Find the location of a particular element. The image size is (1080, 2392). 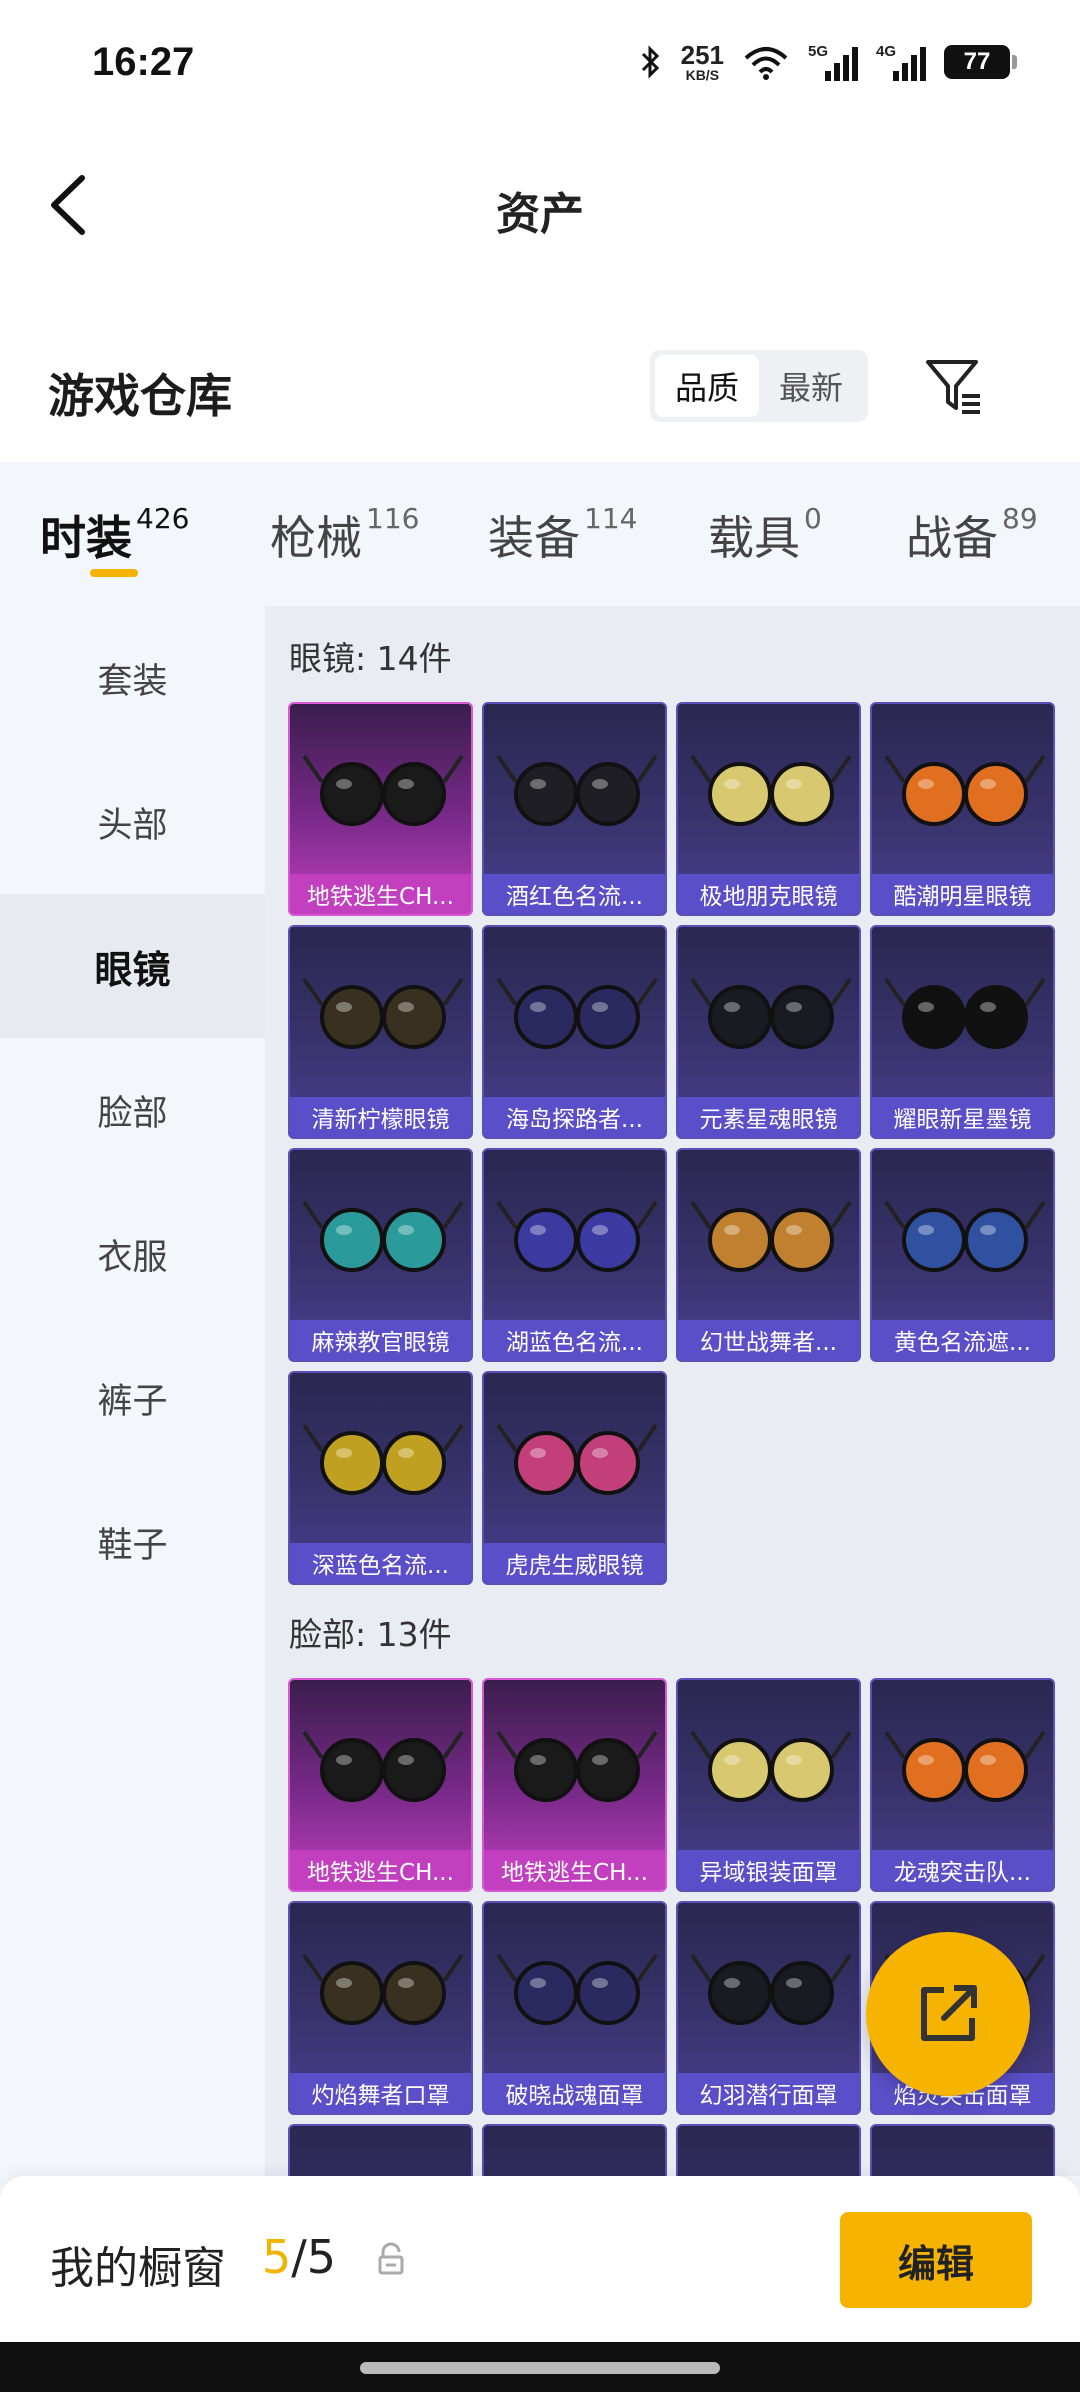

item-name: 清新柠檬眼镜 is located at coordinates (380, 1117).